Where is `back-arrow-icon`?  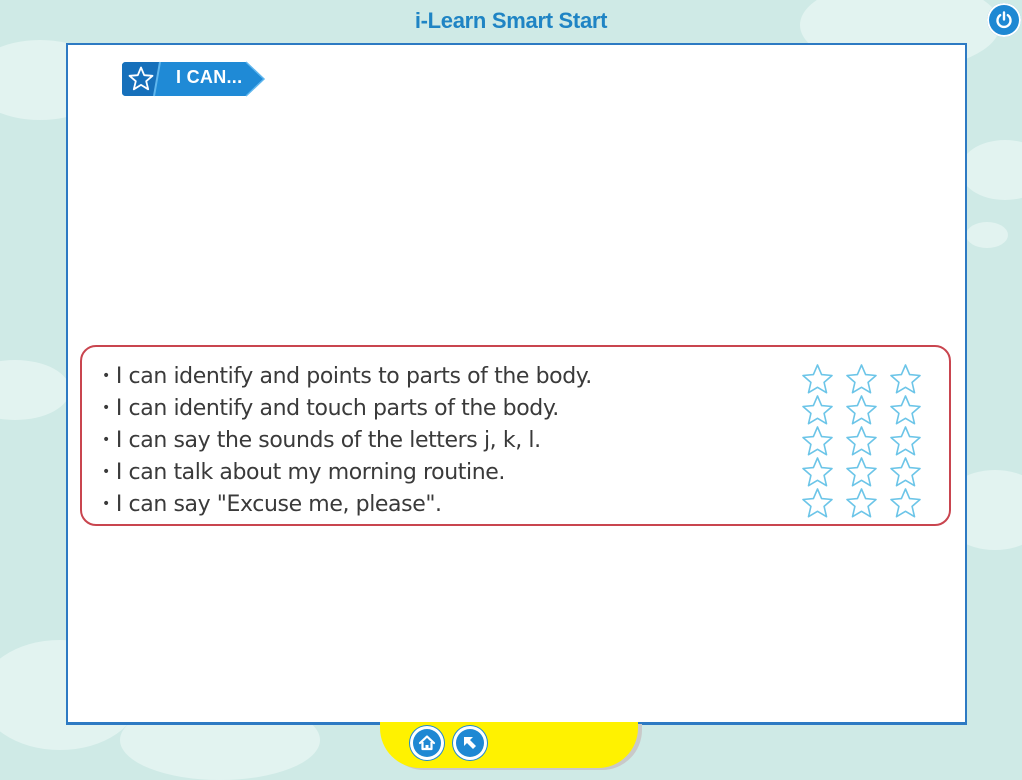 back-arrow-icon is located at coordinates (470, 743).